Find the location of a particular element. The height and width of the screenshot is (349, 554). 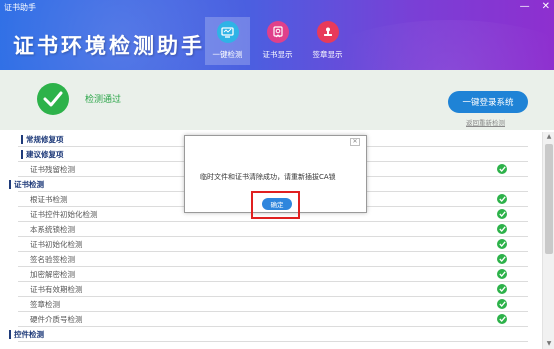

list-item: 签章检测 is located at coordinates (271, 304).